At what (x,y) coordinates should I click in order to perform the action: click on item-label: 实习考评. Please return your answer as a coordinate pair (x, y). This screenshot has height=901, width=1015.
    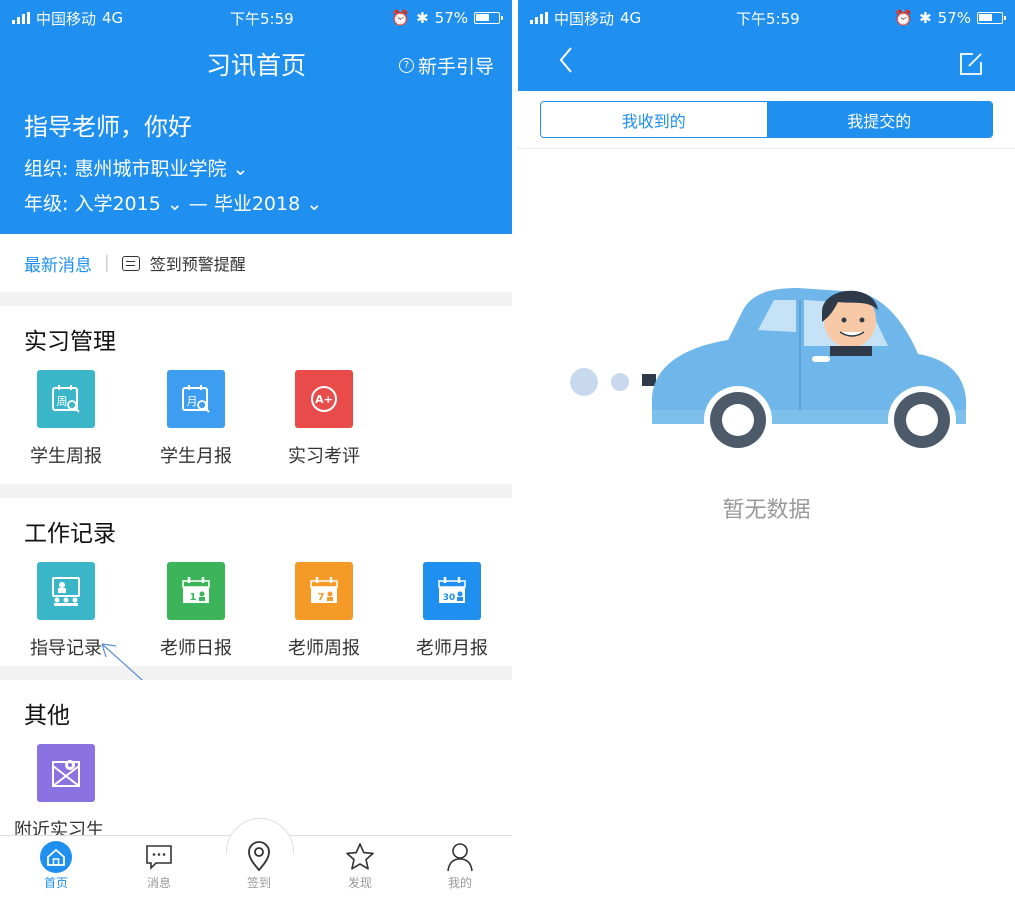
    Looking at the image, I should click on (324, 456).